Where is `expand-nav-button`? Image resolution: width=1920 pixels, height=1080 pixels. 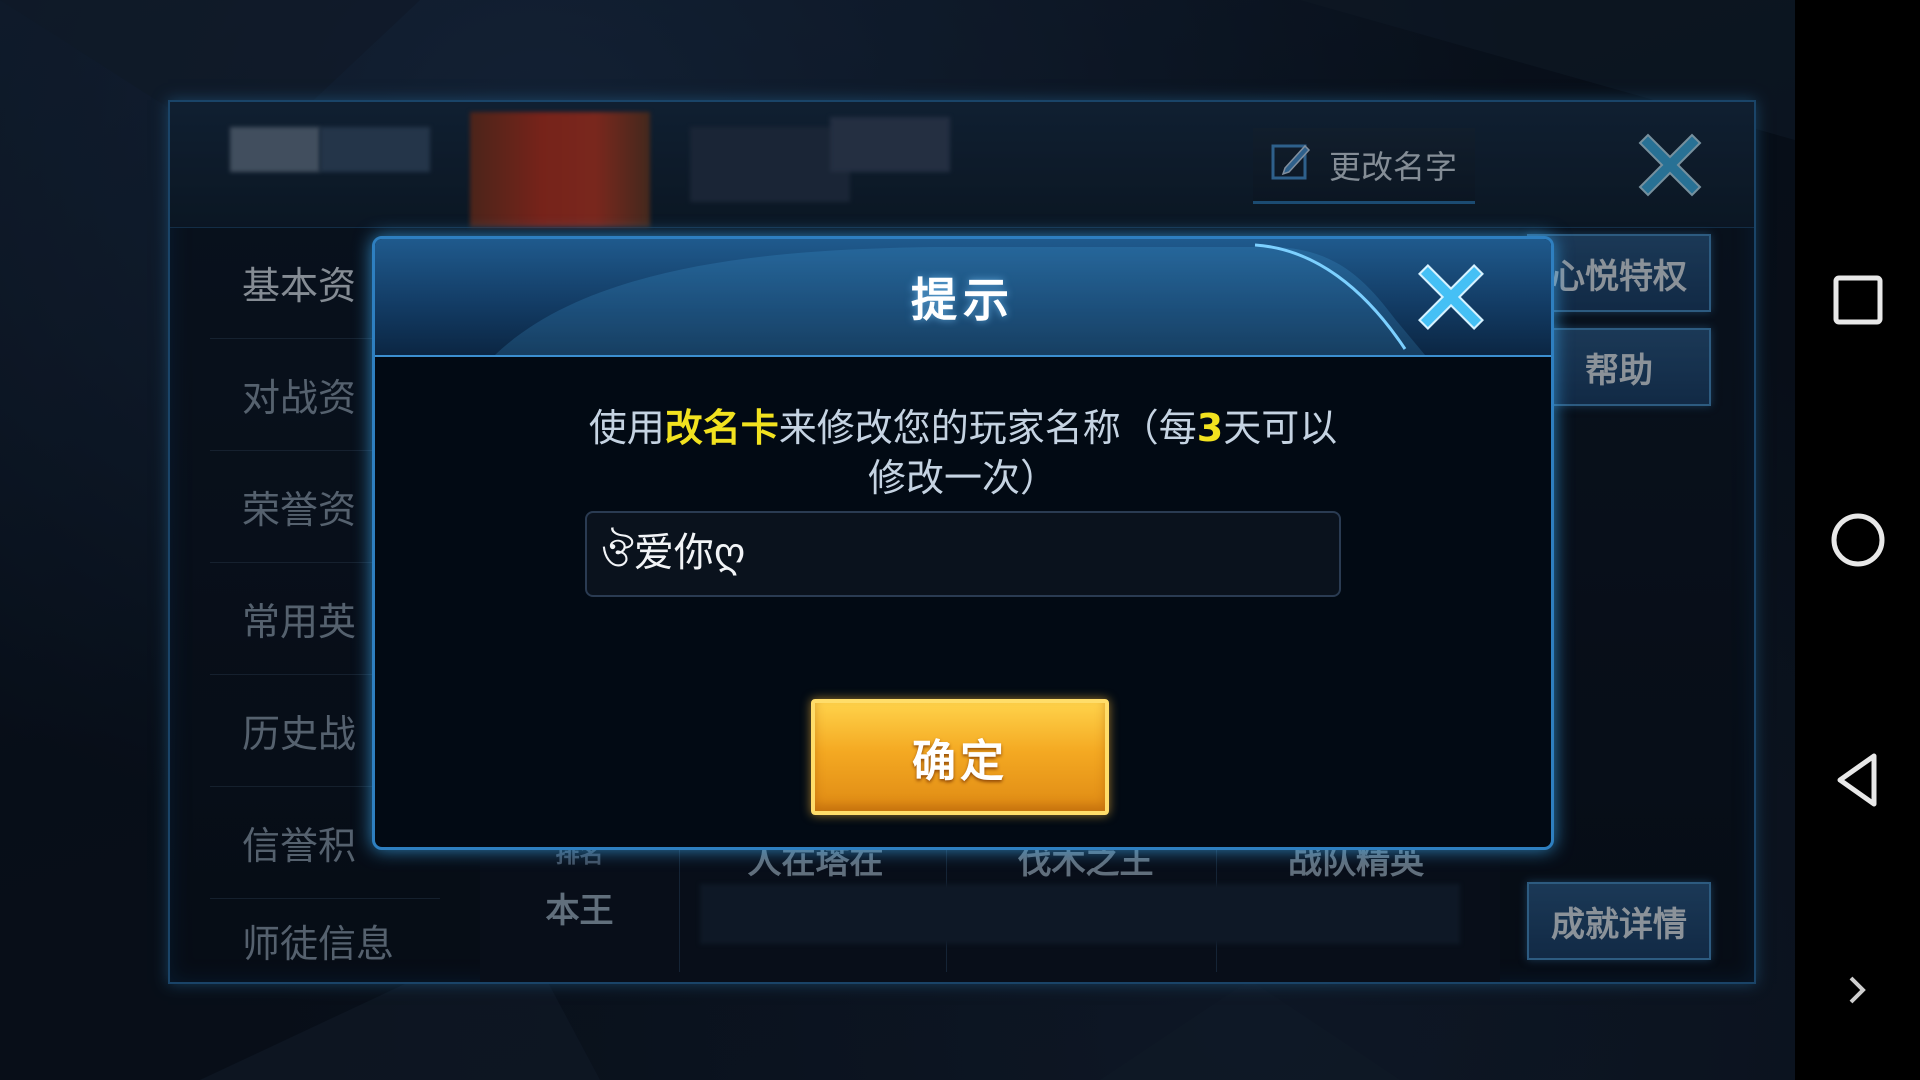 expand-nav-button is located at coordinates (1858, 990).